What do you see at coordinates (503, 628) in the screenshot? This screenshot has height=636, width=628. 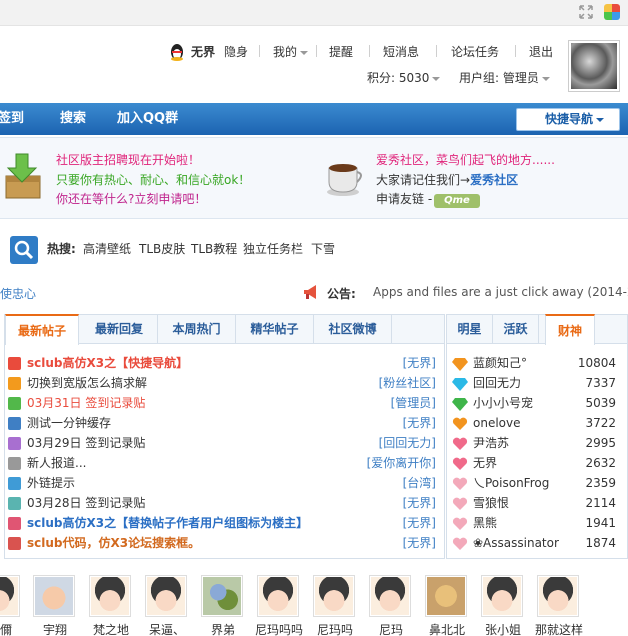 I see `member-name: 张小姐` at bounding box center [503, 628].